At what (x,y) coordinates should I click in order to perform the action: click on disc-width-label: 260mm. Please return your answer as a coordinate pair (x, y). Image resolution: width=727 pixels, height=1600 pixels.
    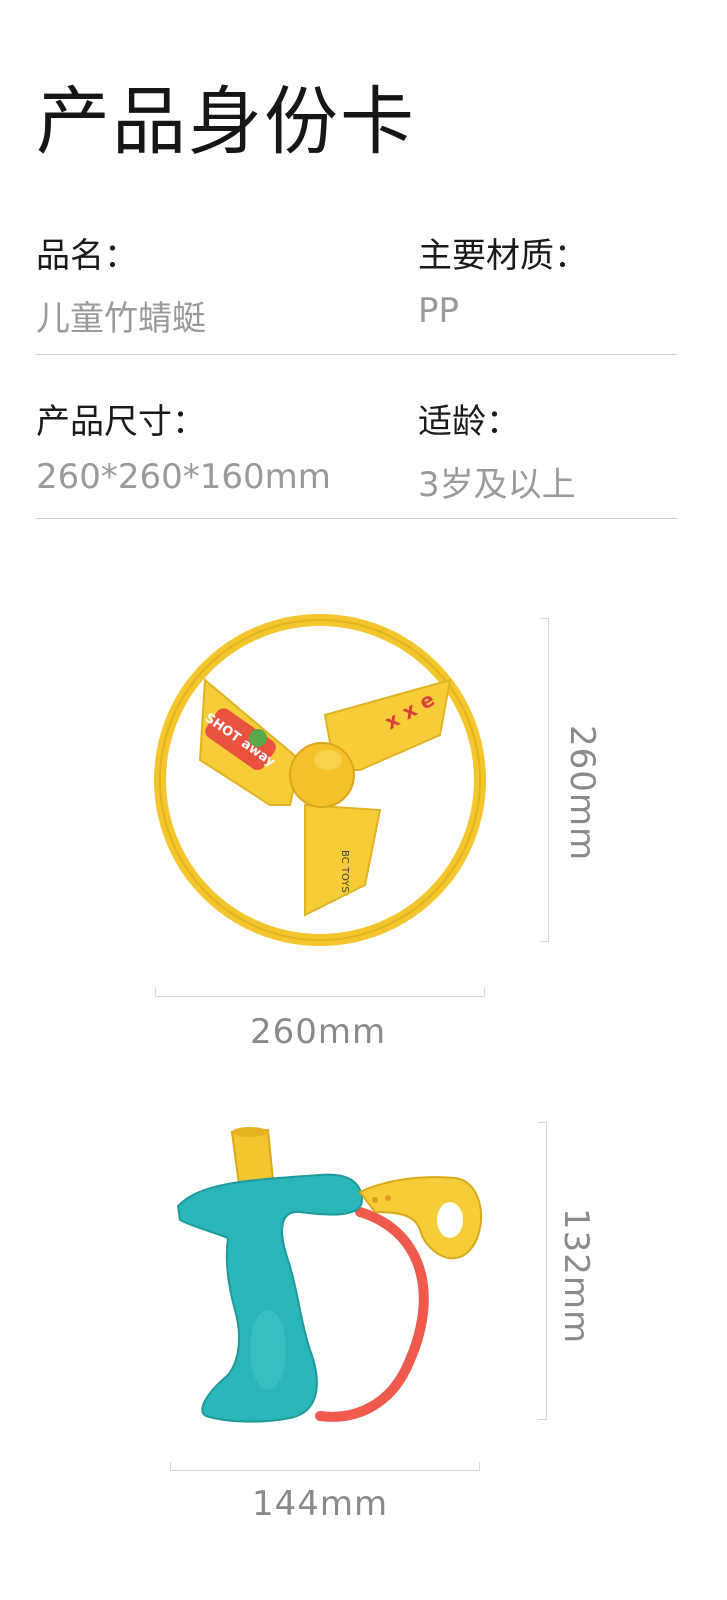
    Looking at the image, I should click on (318, 1032).